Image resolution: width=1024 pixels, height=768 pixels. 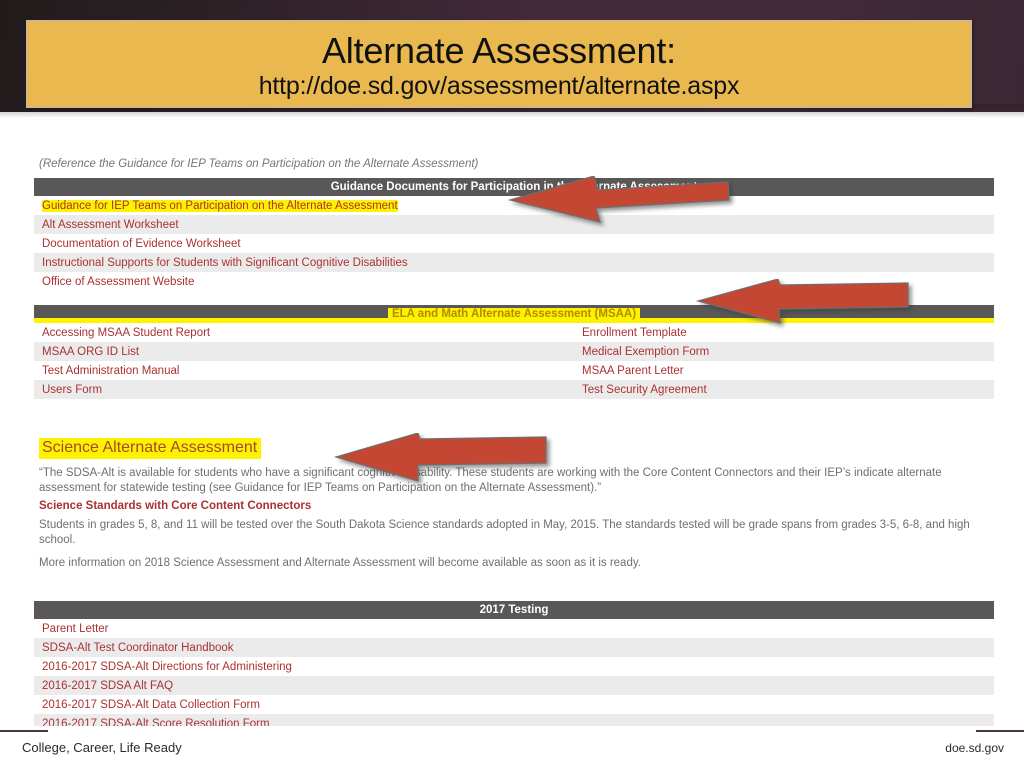 I want to click on list-item-link: Users Form, so click(x=304, y=389).